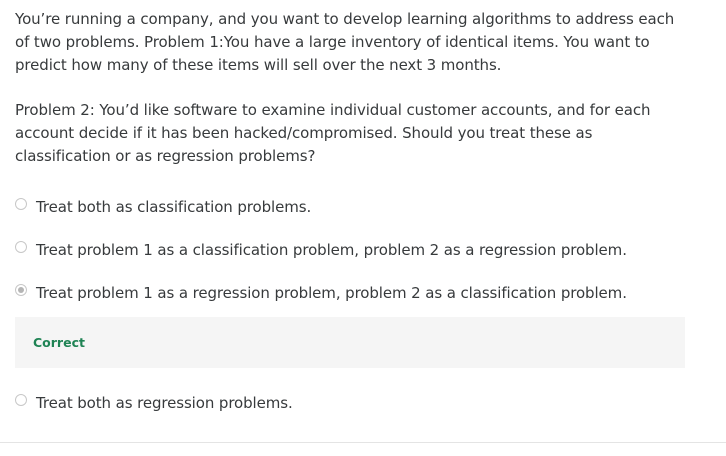  What do you see at coordinates (164, 403) in the screenshot?
I see `answer-option-label: Treat both as regression problems.` at bounding box center [164, 403].